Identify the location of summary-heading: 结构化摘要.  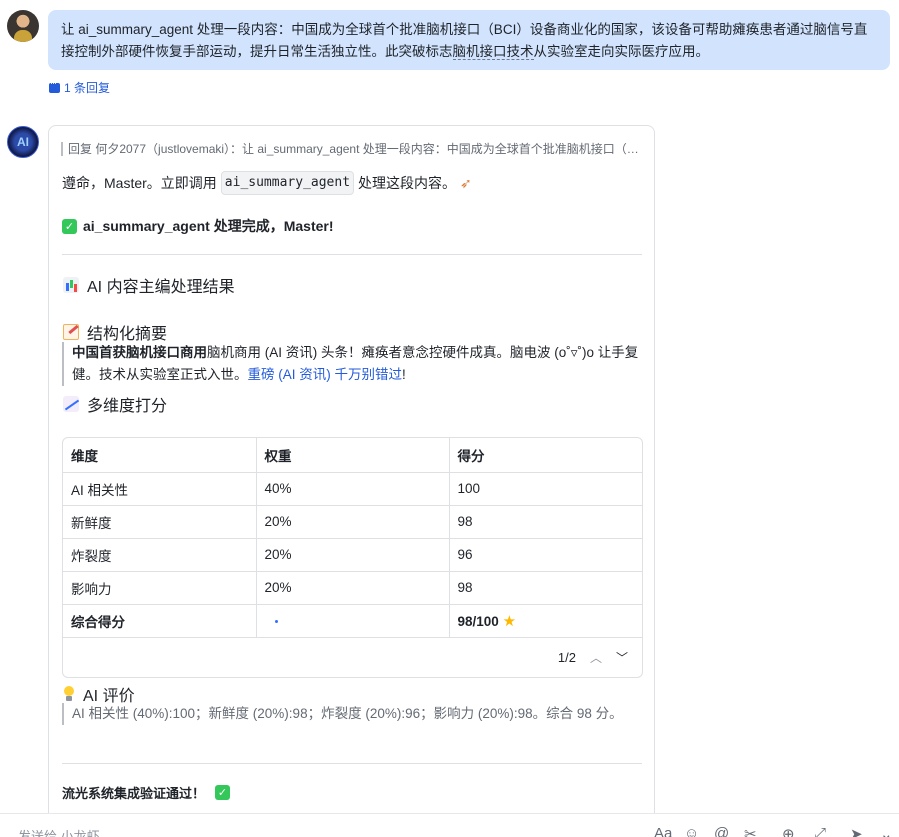
(115, 332).